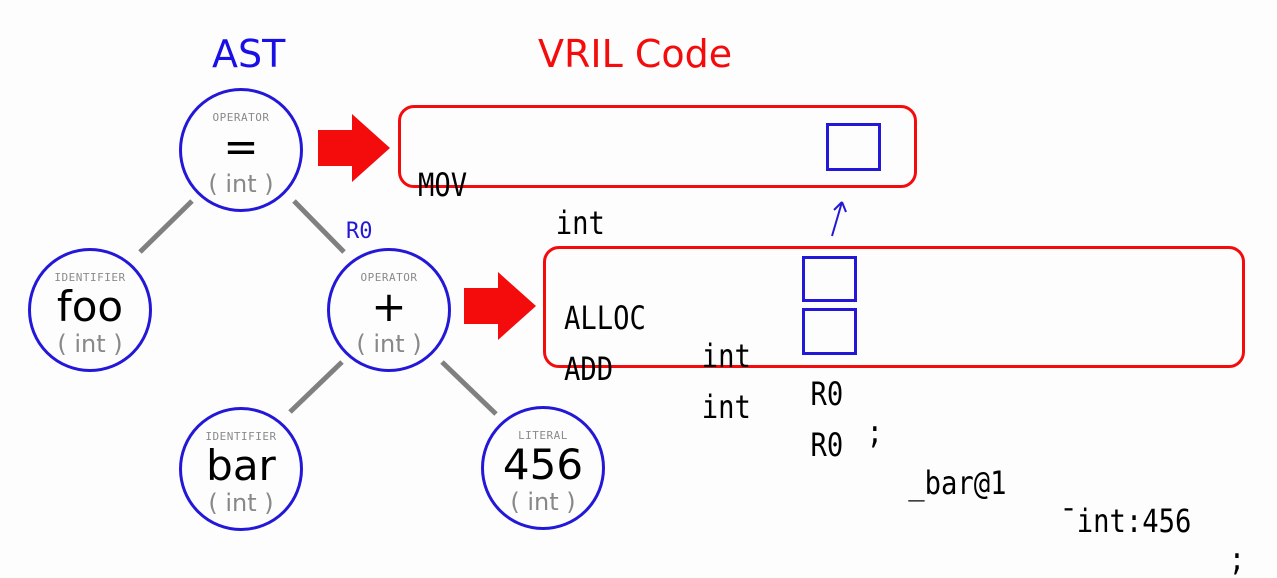  I want to click on edge-plus-bar, so click(316, 387).